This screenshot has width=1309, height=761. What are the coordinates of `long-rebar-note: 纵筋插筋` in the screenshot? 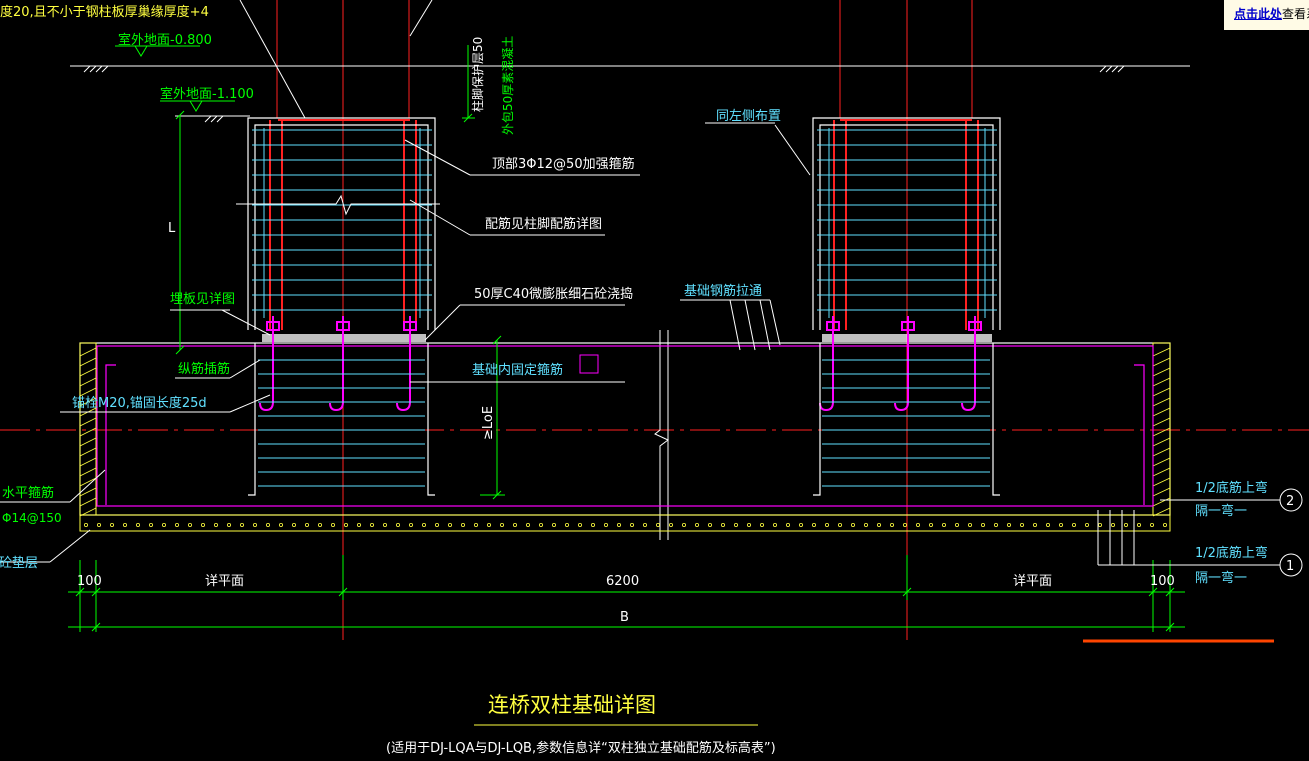 It's located at (204, 369).